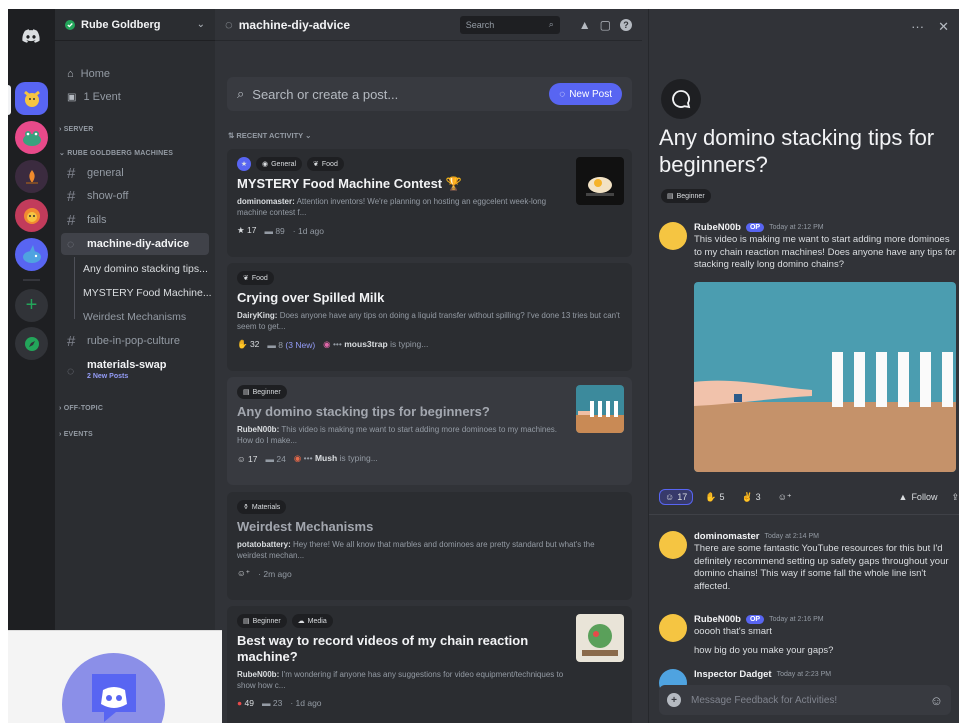 The image size is (959, 723). What do you see at coordinates (825, 377) in the screenshot?
I see `message-image` at bounding box center [825, 377].